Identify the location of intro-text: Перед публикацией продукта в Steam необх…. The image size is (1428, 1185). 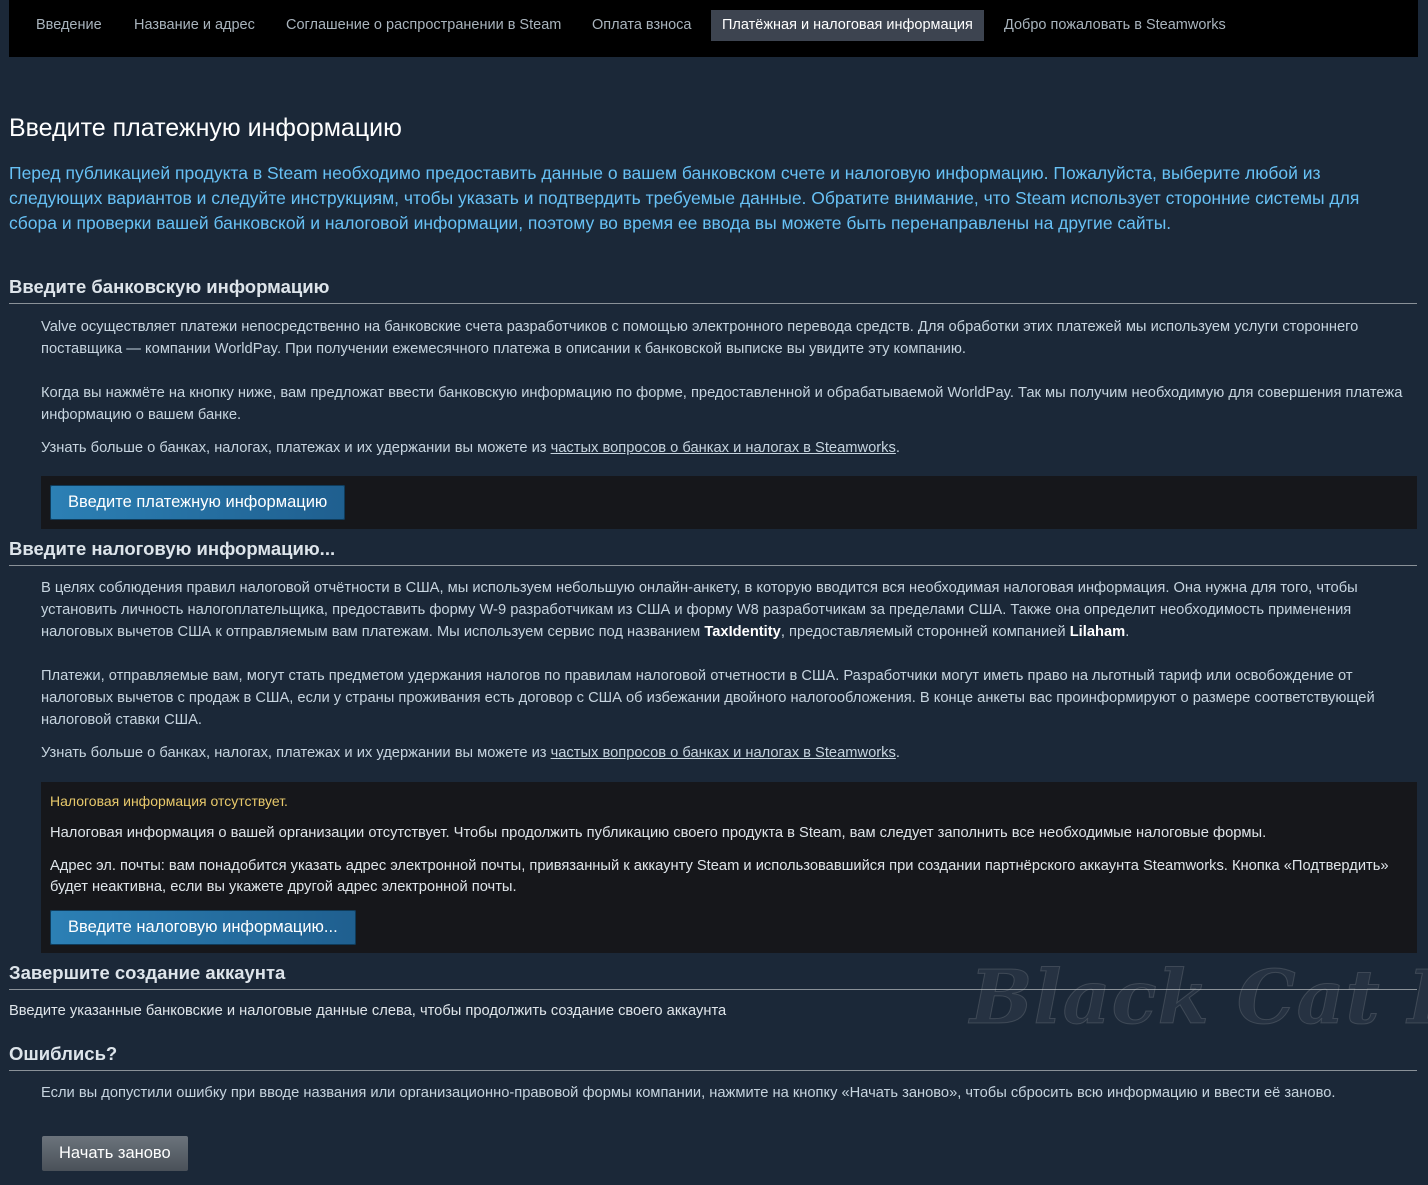
(684, 198).